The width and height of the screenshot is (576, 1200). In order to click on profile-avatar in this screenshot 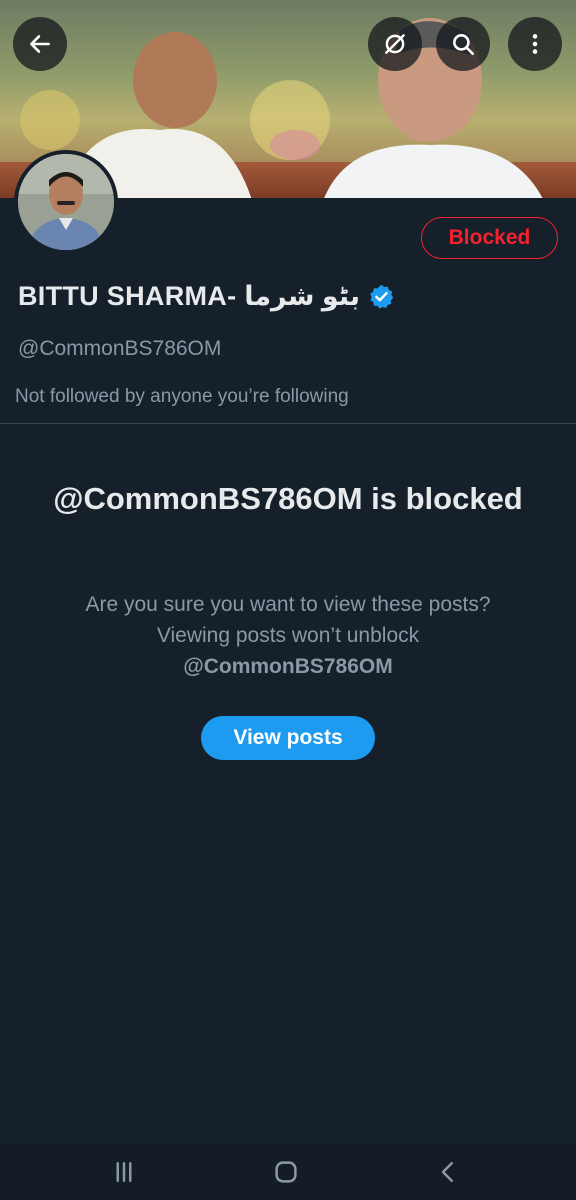, I will do `click(66, 202)`.